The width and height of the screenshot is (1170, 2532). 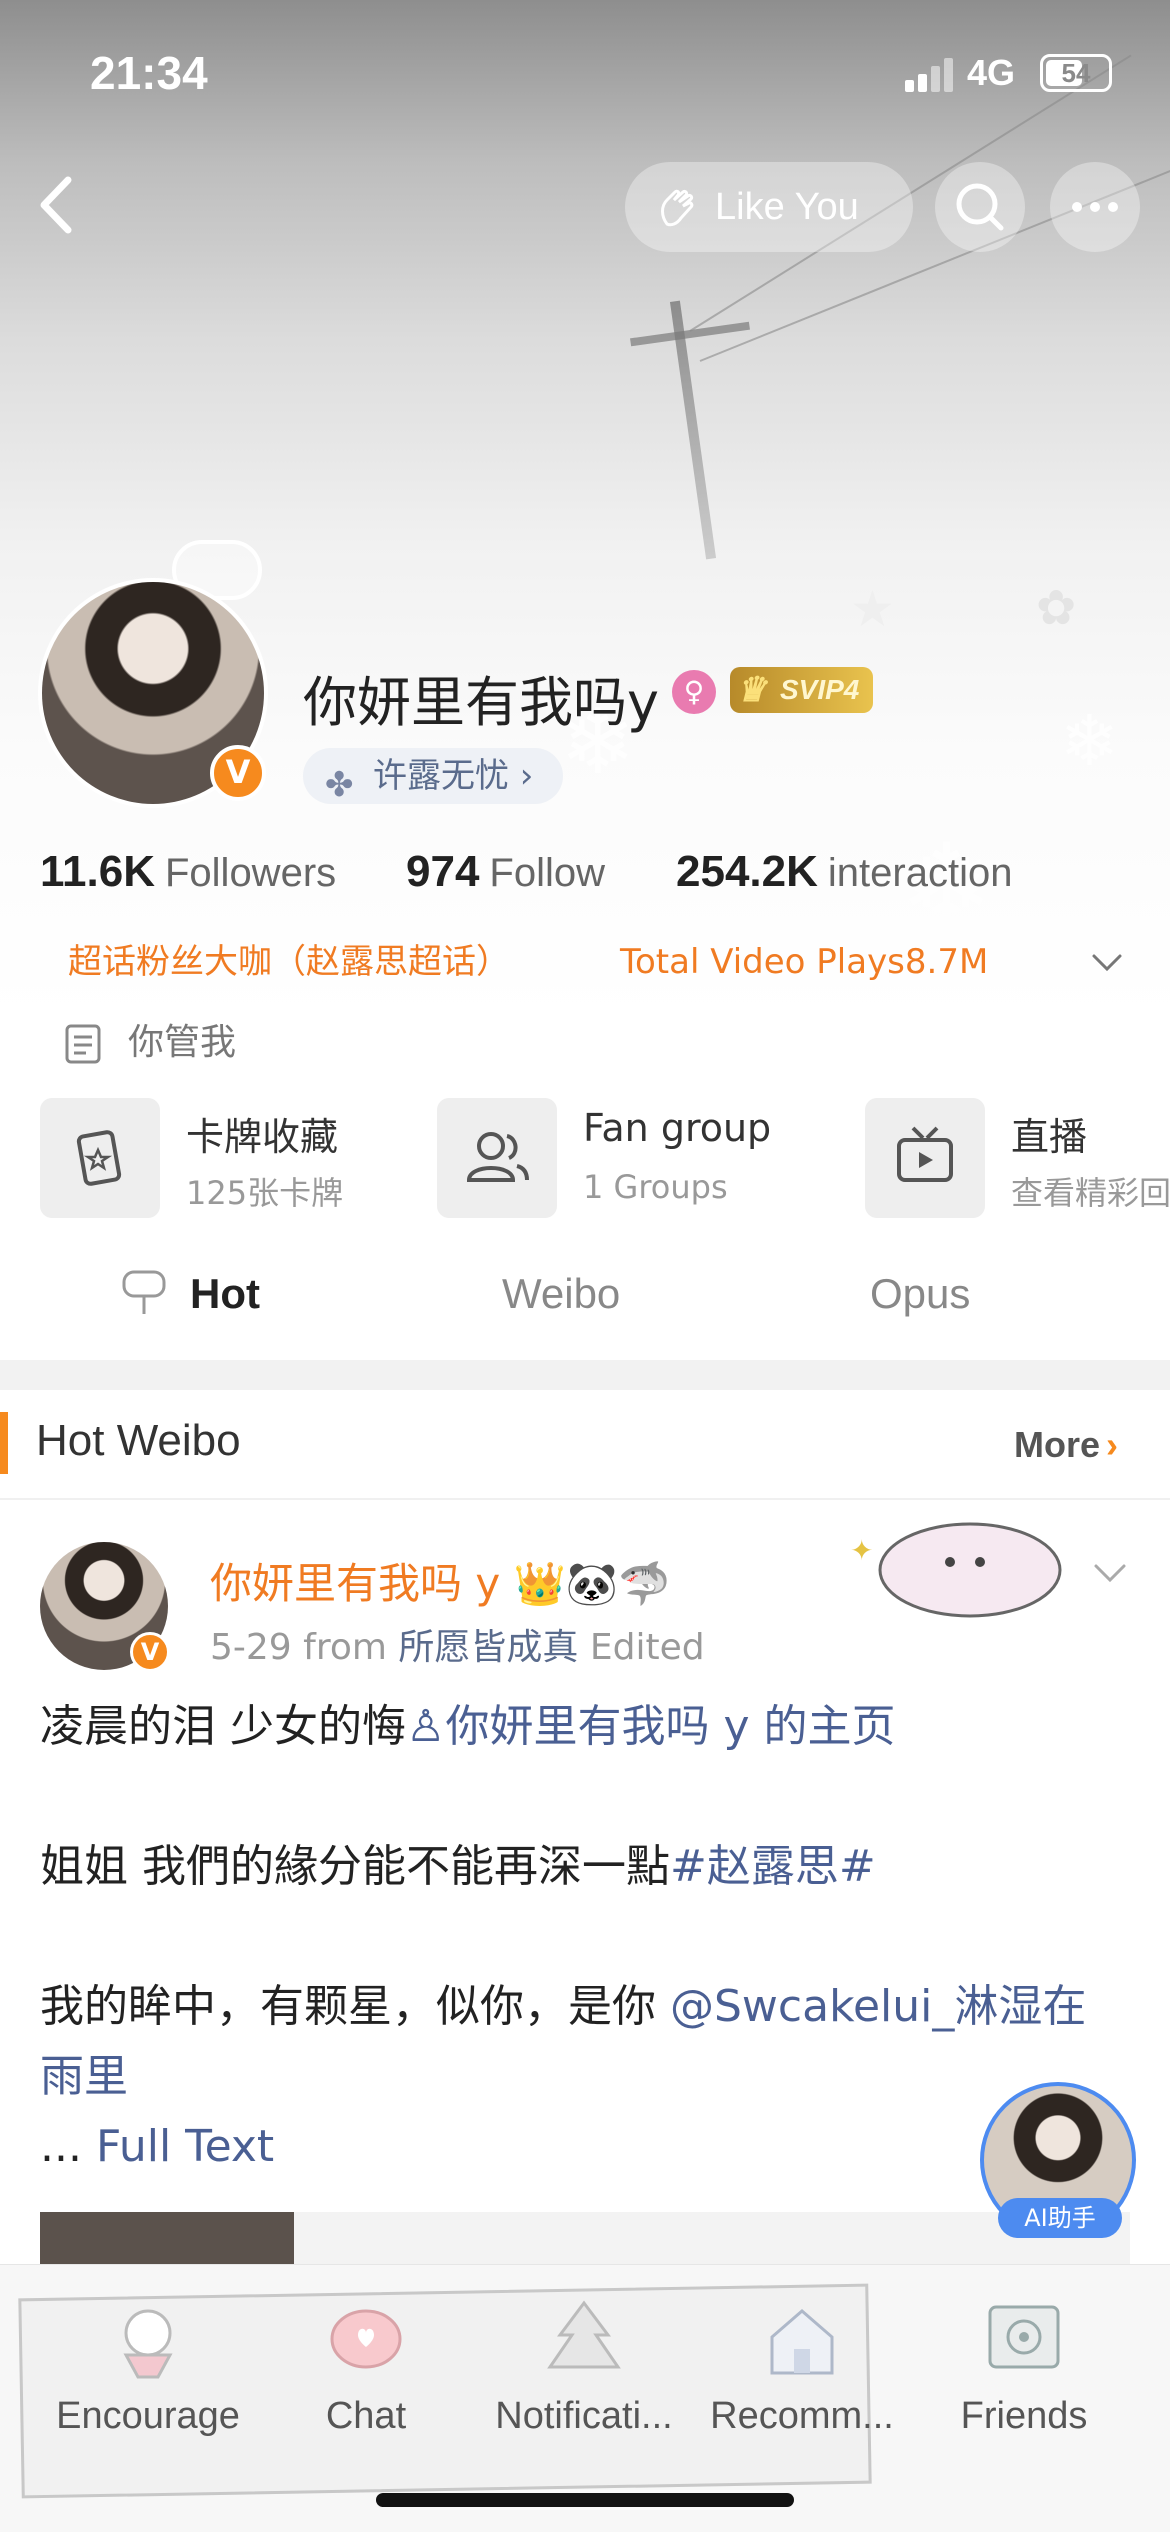 What do you see at coordinates (804, 962) in the screenshot?
I see `total-video-plays: Total Video Plays8.7M` at bounding box center [804, 962].